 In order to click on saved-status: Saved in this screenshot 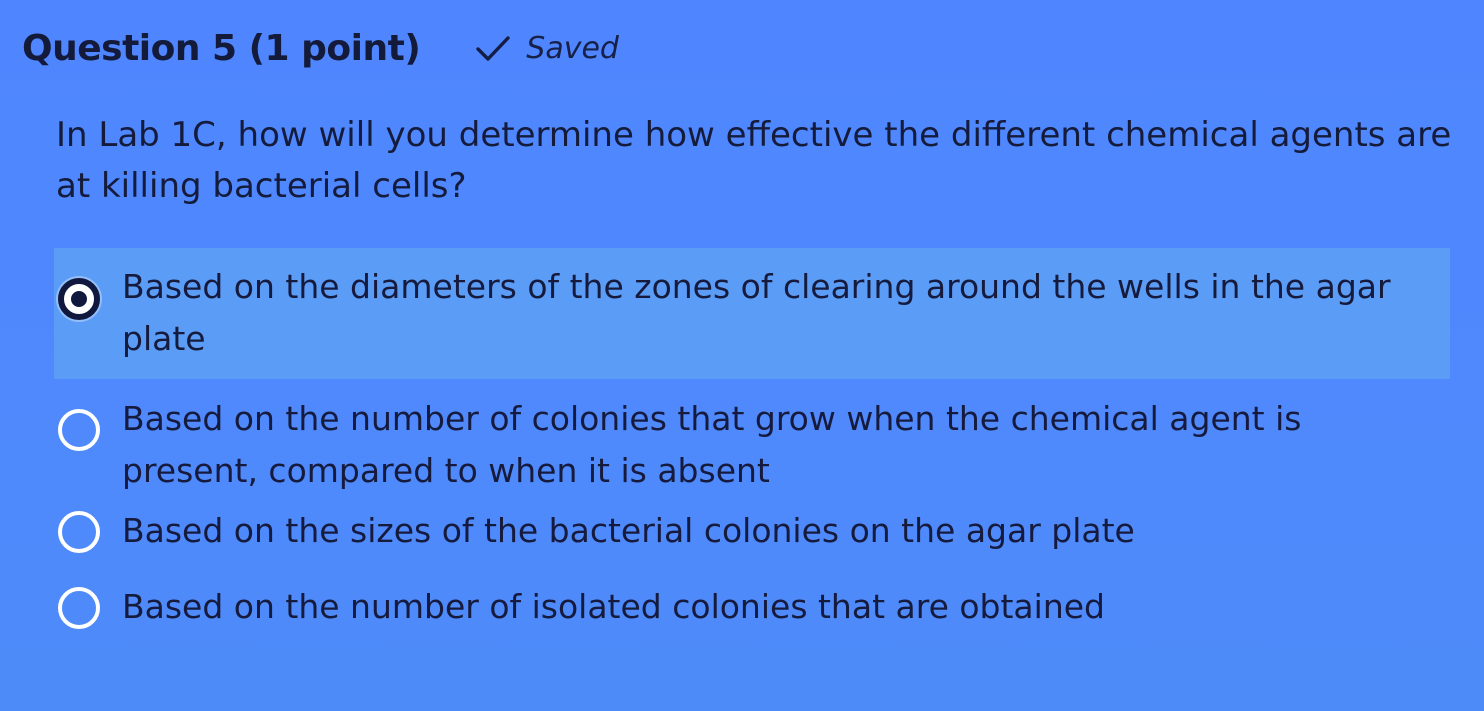, I will do `click(546, 48)`.